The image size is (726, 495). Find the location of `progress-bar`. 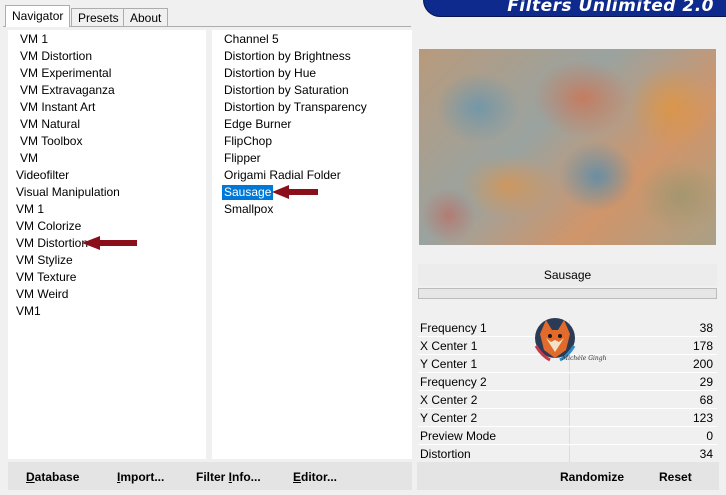

progress-bar is located at coordinates (567, 293).